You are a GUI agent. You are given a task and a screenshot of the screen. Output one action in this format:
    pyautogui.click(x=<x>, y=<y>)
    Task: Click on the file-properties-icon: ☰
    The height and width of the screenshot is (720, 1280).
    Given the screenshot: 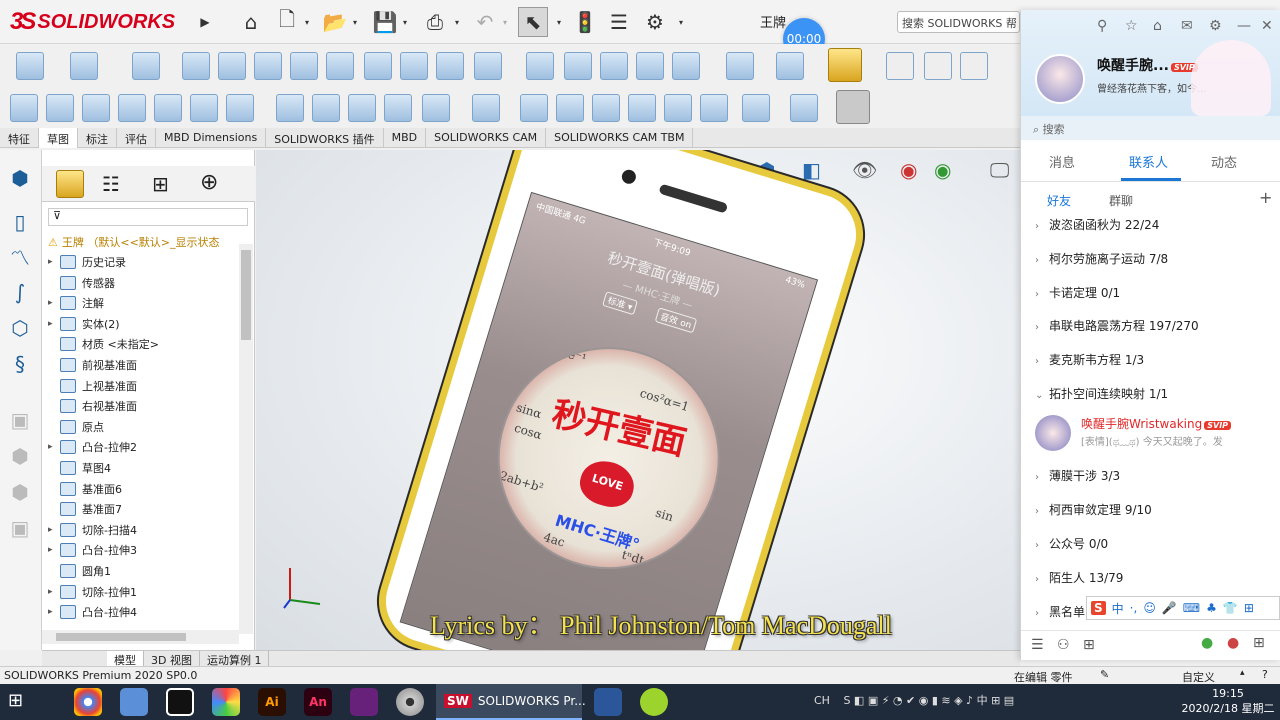 What is the action you would take?
    pyautogui.click(x=619, y=22)
    